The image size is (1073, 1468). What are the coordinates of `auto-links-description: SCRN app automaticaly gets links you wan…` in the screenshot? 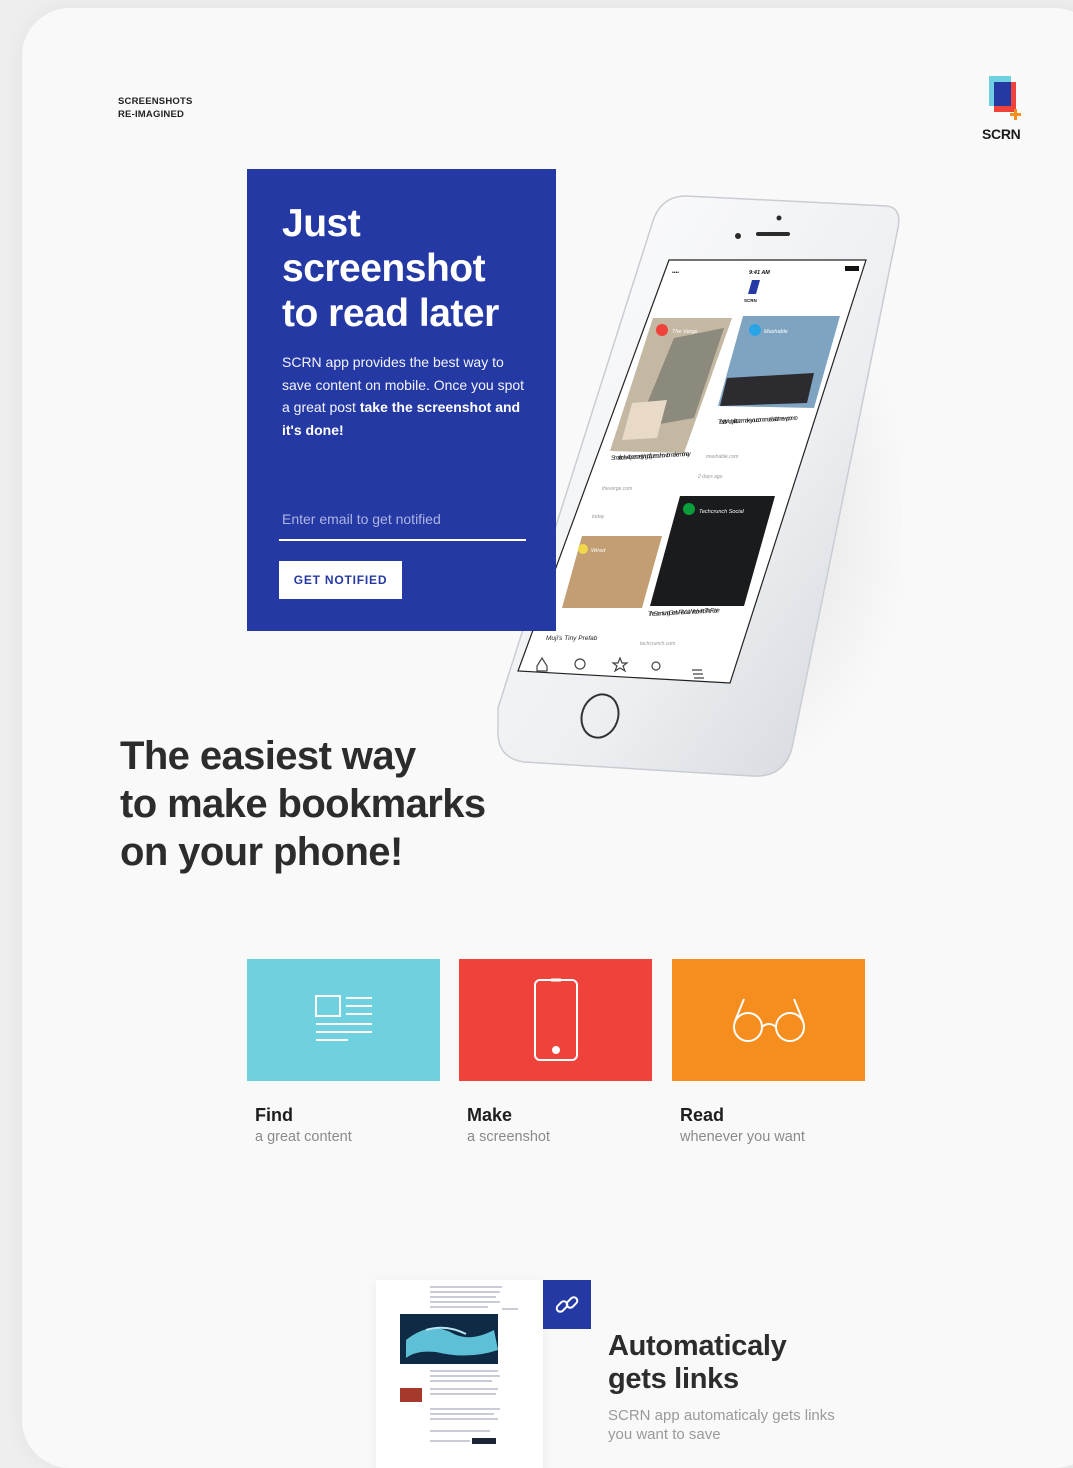 It's located at (721, 1425).